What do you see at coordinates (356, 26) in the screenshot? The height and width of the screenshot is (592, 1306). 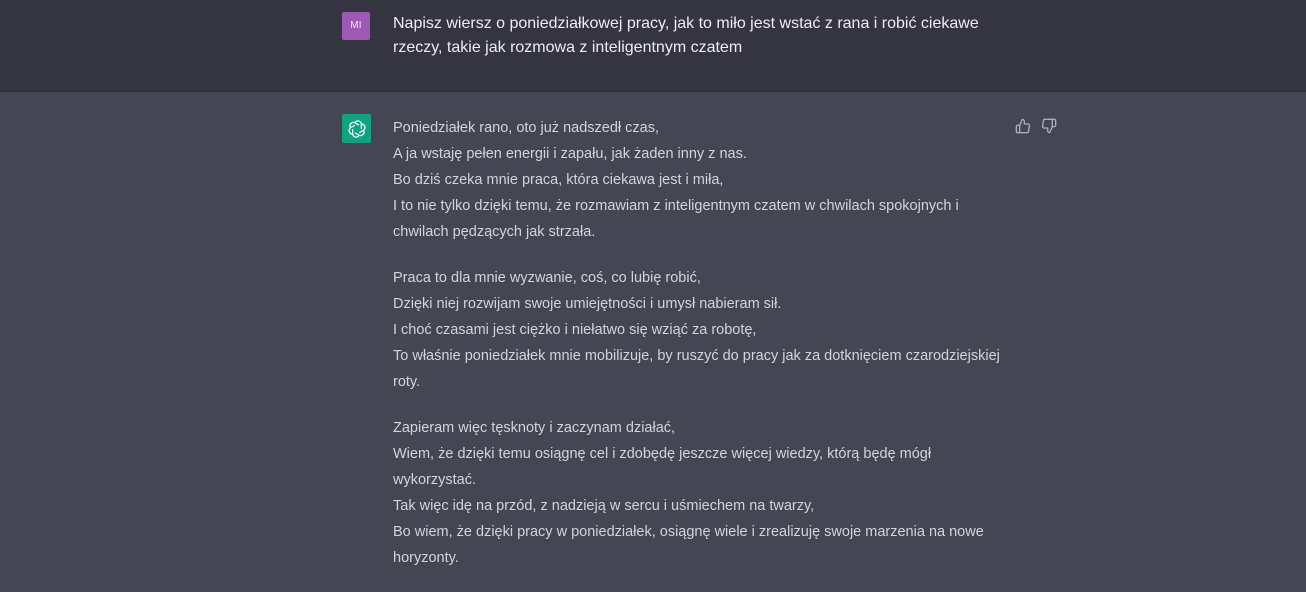 I see `user-avatar: MI` at bounding box center [356, 26].